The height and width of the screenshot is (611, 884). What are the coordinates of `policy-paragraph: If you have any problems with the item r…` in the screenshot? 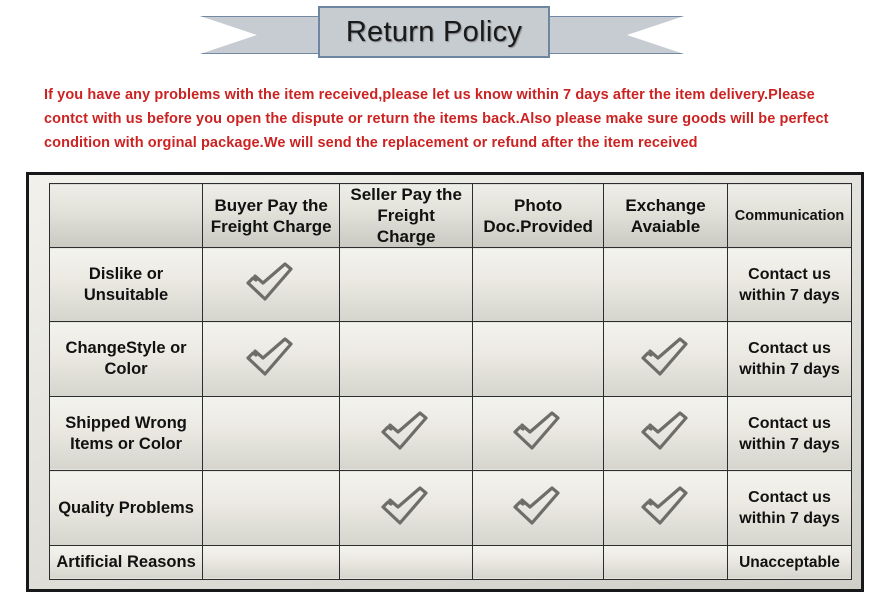 It's located at (436, 118).